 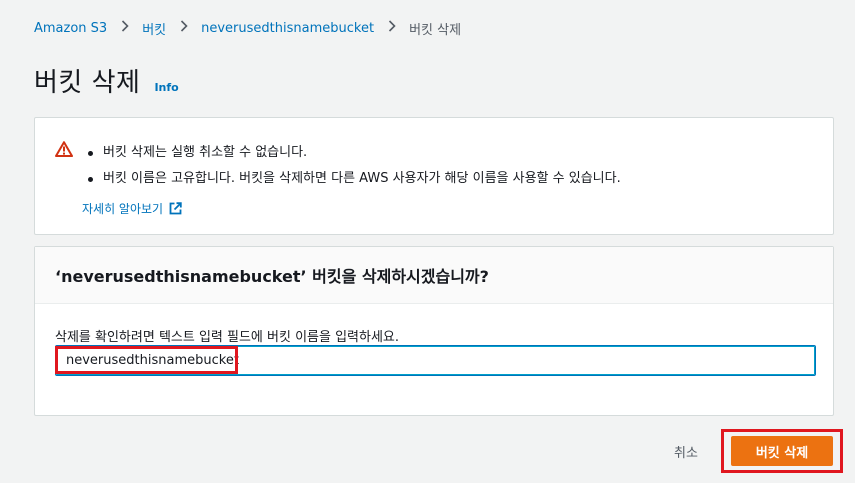 I want to click on learn-more-link: 자세히 알아보기, so click(x=132, y=208).